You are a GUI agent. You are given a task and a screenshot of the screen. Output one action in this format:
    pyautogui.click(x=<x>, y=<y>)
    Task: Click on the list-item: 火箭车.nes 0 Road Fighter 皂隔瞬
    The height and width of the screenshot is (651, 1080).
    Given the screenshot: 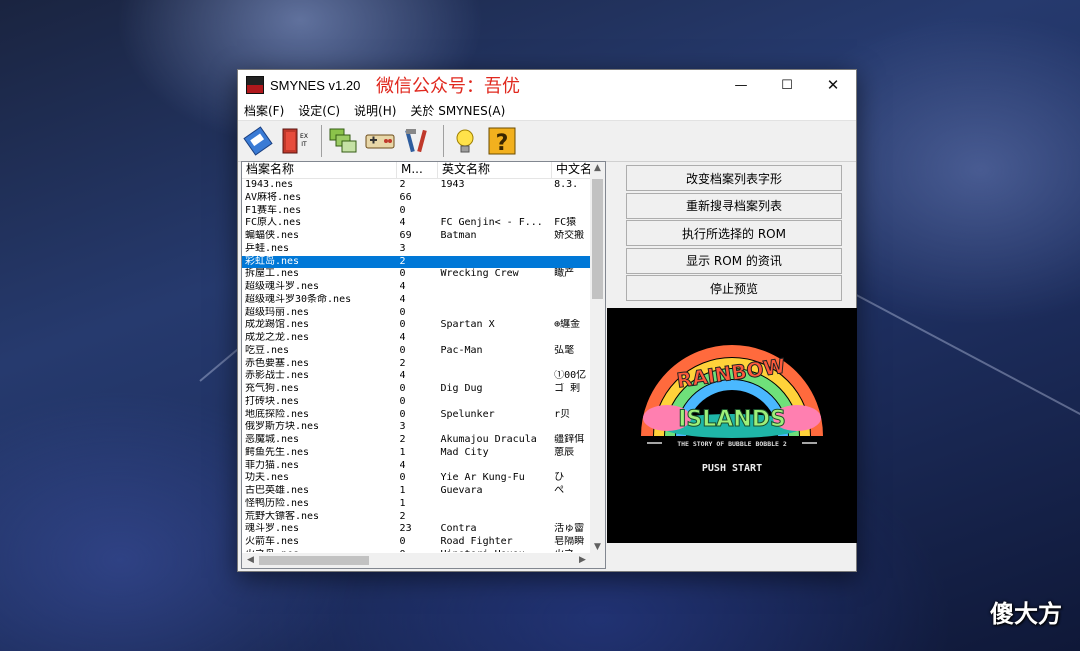 What is the action you would take?
    pyautogui.click(x=416, y=542)
    